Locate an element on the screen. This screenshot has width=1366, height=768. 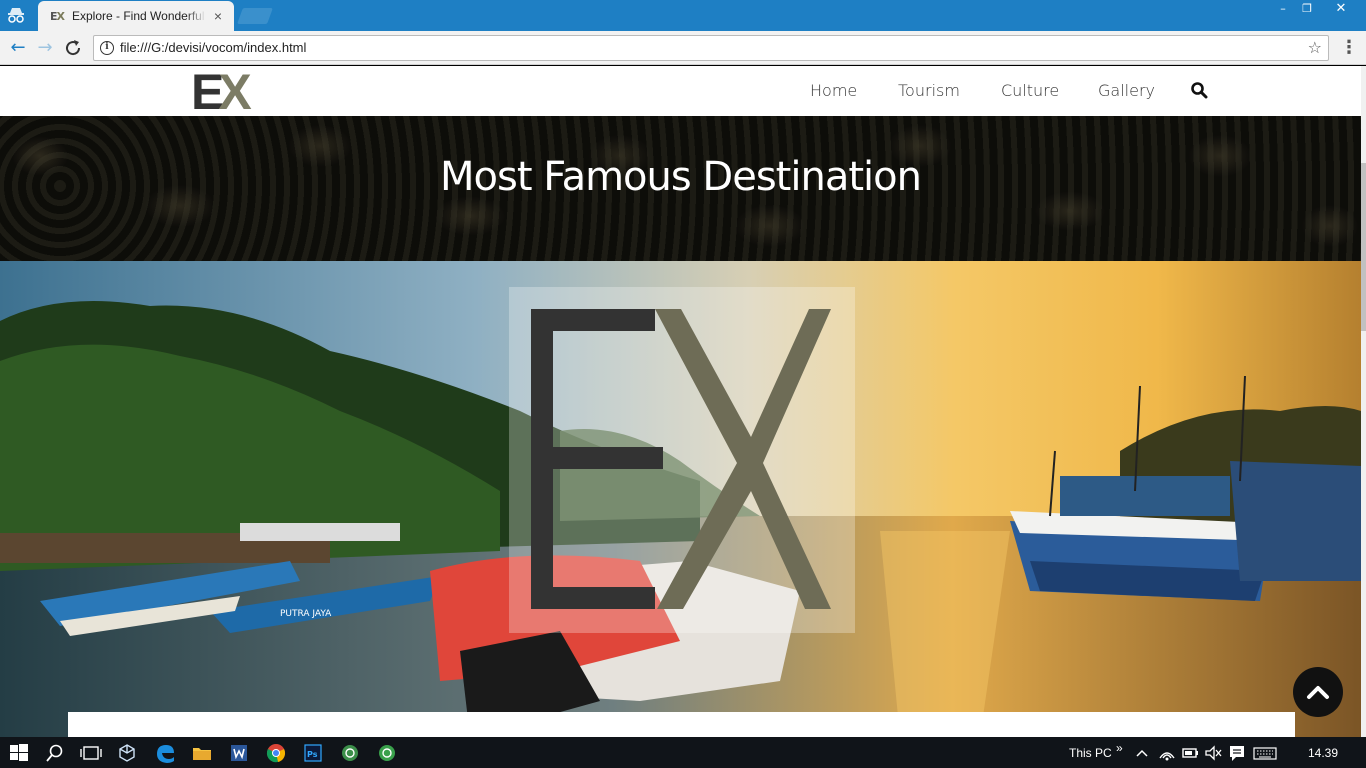
keyboard-icon is located at coordinates (1265, 753).